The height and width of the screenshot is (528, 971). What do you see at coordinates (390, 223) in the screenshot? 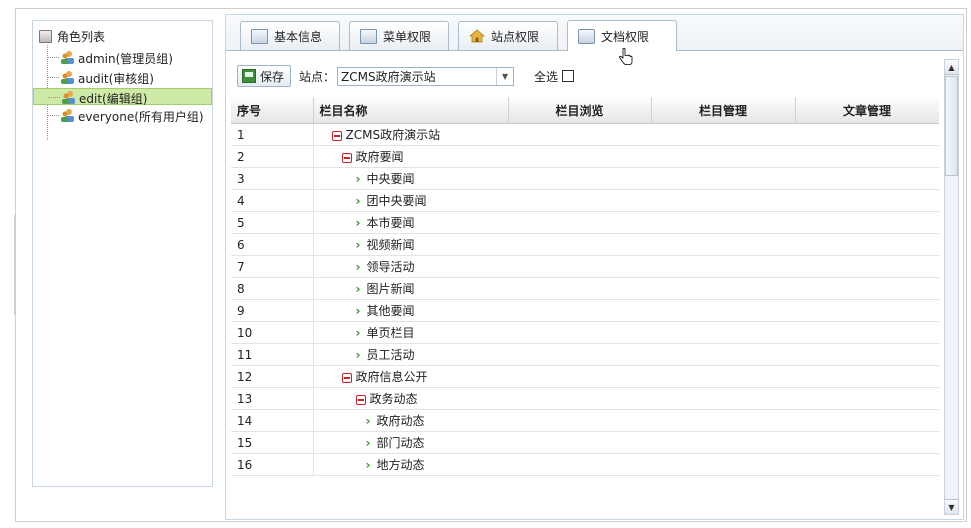
I see `row-name-label: 本市要闻` at bounding box center [390, 223].